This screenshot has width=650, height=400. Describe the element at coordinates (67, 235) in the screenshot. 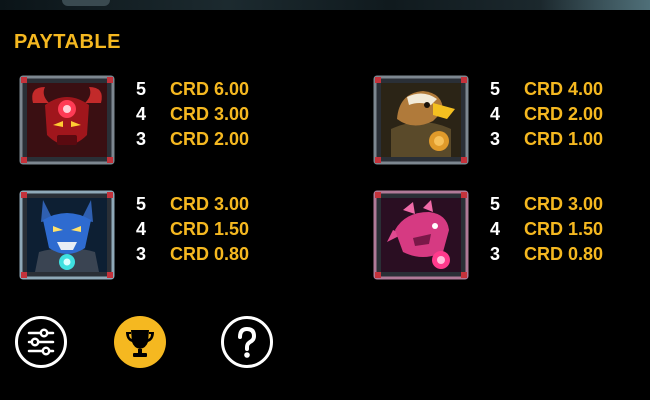

I see `blue-wolf-robot-symbol` at that location.